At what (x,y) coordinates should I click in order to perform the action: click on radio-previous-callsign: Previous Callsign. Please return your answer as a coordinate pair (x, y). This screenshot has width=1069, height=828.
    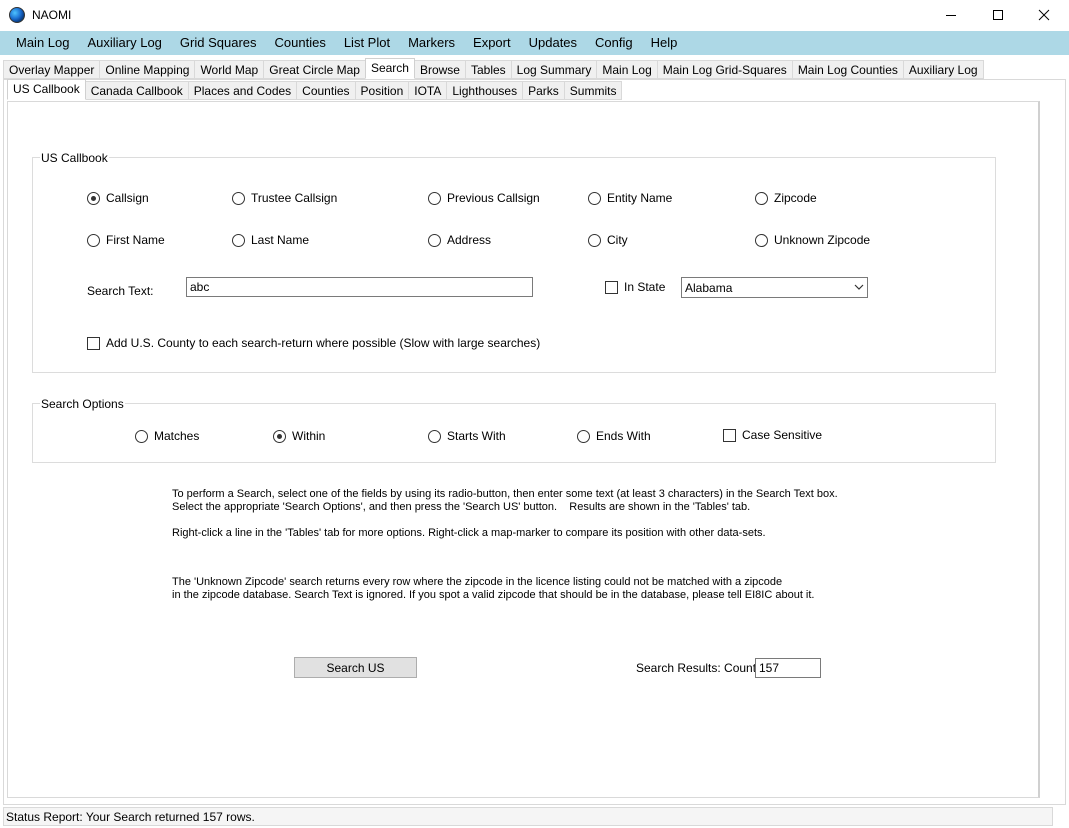
    Looking at the image, I should click on (484, 198).